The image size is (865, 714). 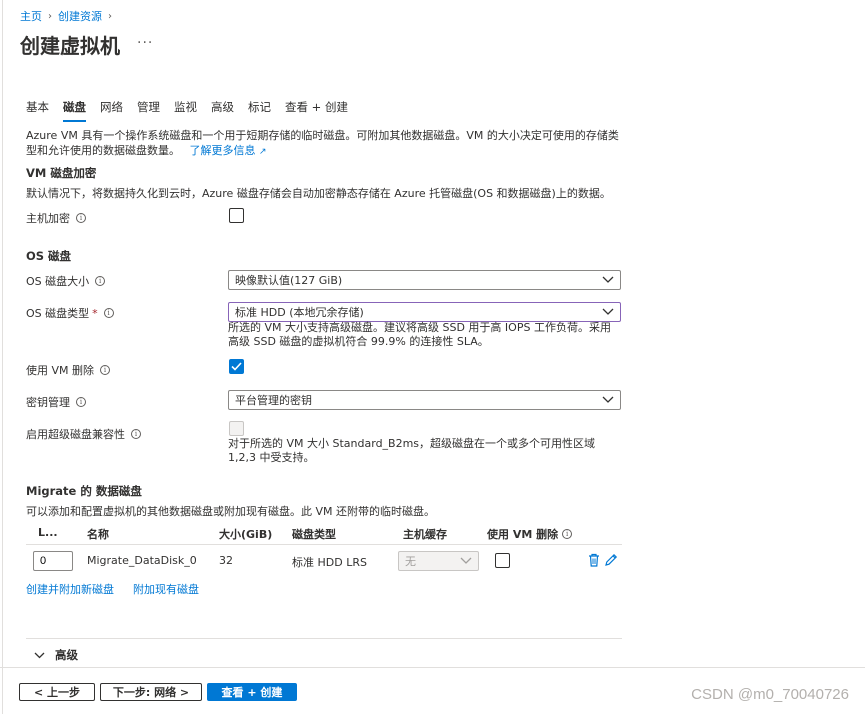 What do you see at coordinates (70, 589) in the screenshot?
I see `create-attach-new-disk-link: 创建并附加新磁盘` at bounding box center [70, 589].